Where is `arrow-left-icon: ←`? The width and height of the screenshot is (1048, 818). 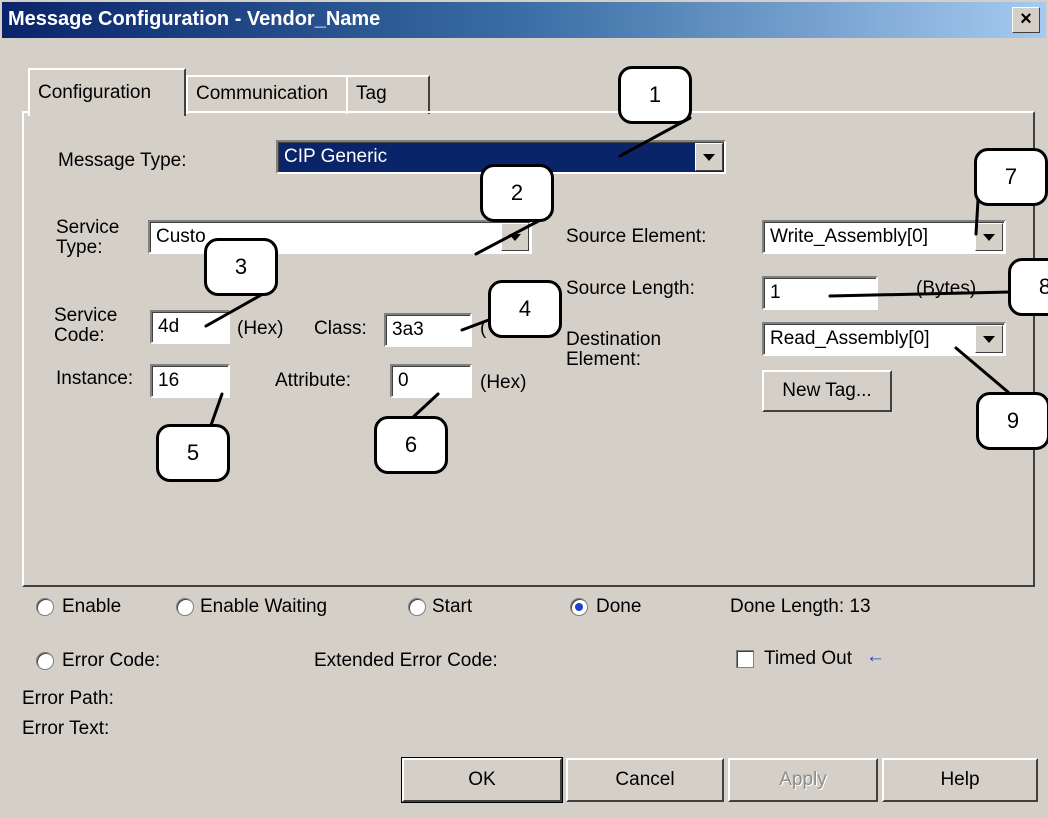 arrow-left-icon: ← is located at coordinates (875, 656).